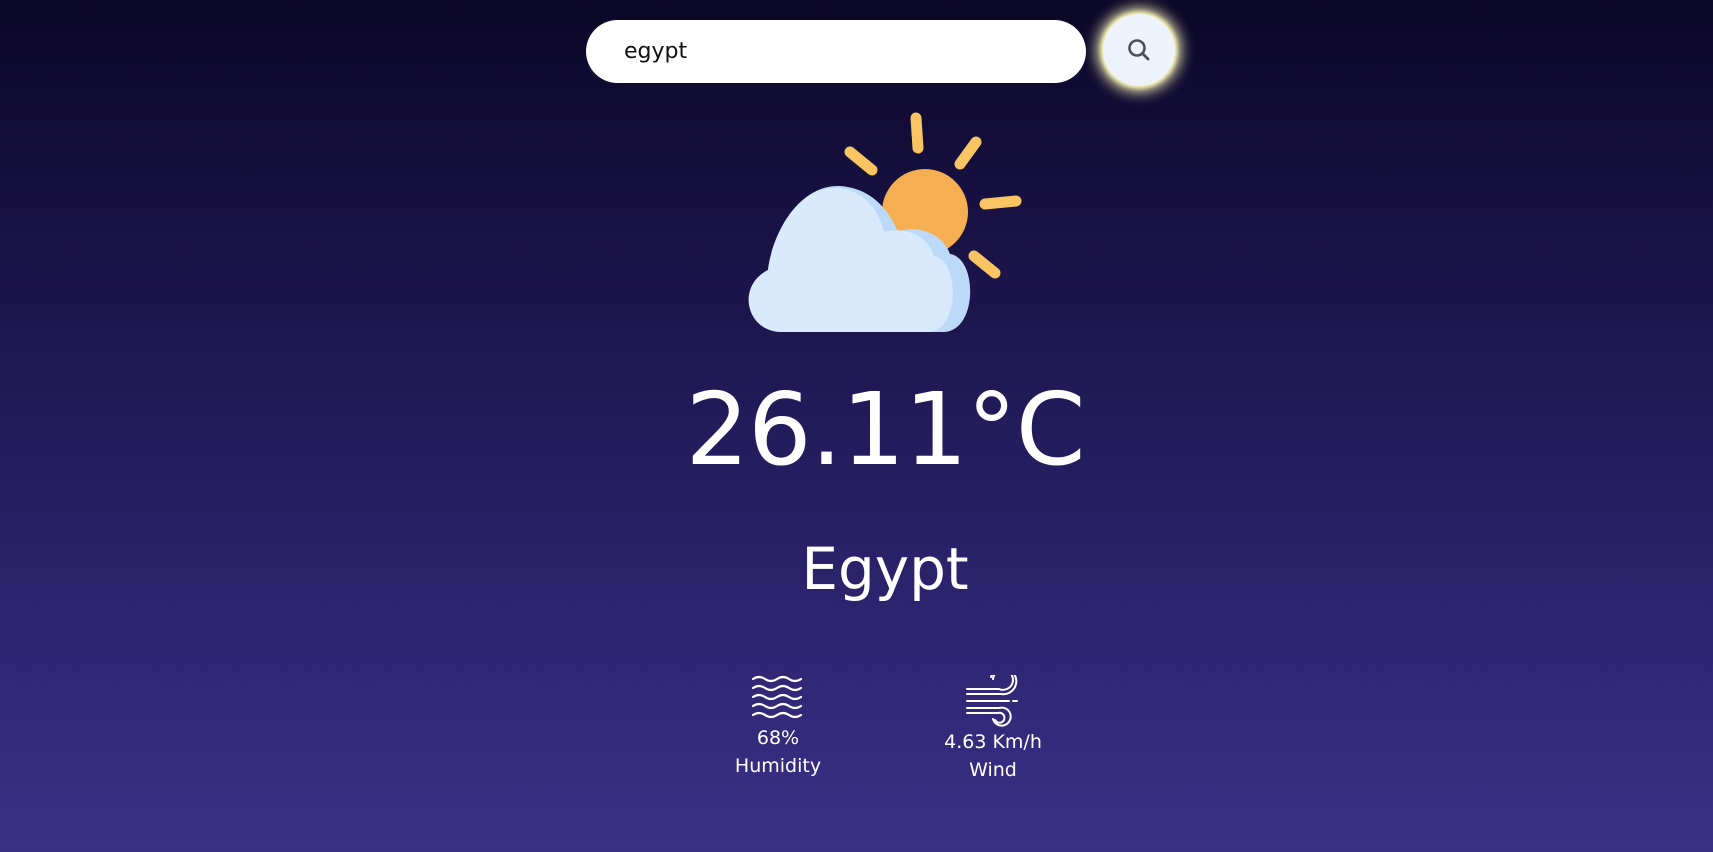 The image size is (1713, 852). I want to click on humidity-label: Humidity, so click(778, 765).